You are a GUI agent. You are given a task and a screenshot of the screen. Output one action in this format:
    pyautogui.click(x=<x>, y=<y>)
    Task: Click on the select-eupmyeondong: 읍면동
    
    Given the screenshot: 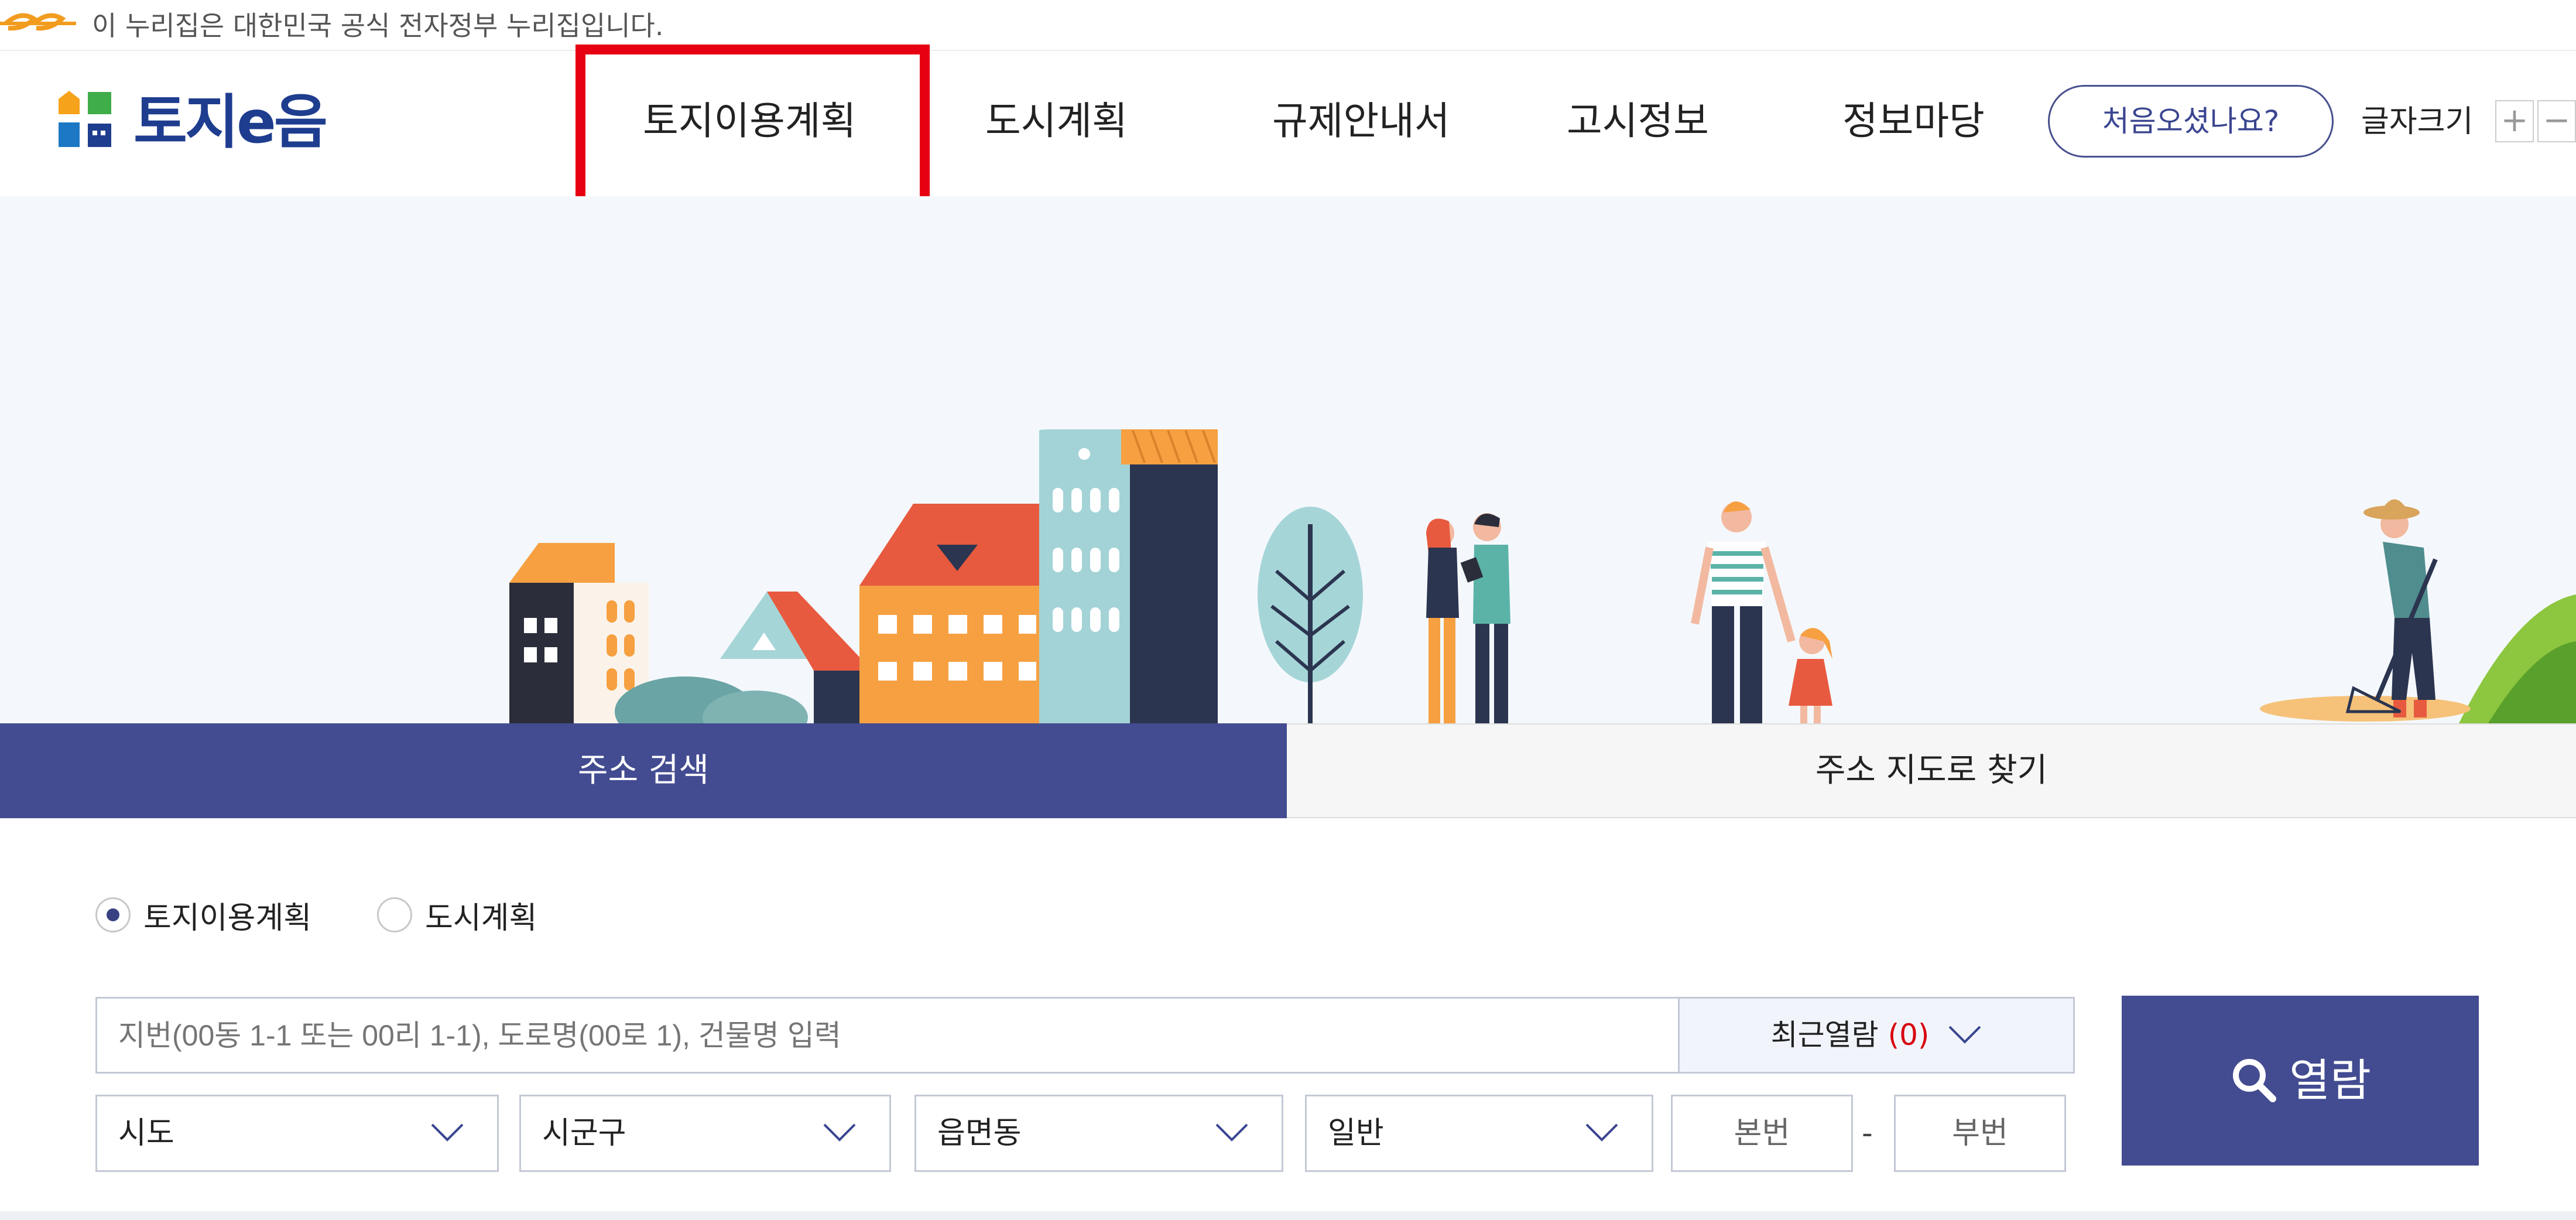 What is the action you would take?
    pyautogui.click(x=1098, y=1133)
    